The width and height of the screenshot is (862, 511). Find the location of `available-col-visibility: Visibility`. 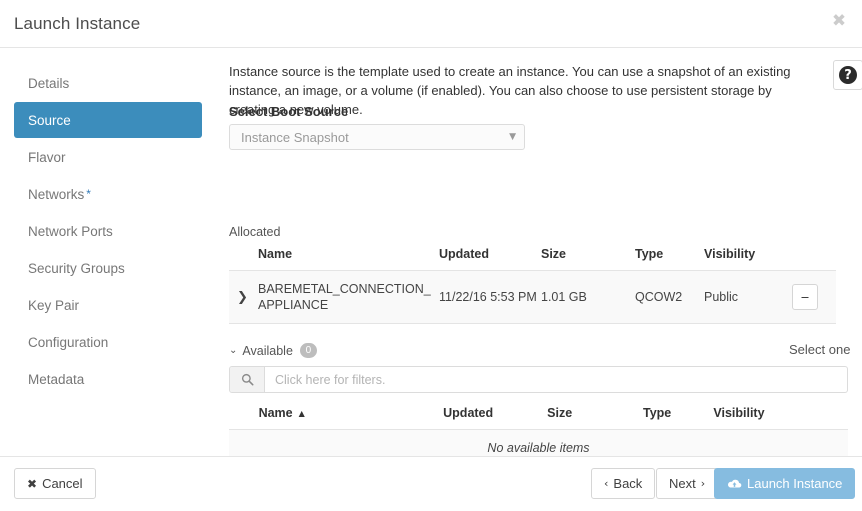

available-col-visibility: Visibility is located at coordinates (758, 416).